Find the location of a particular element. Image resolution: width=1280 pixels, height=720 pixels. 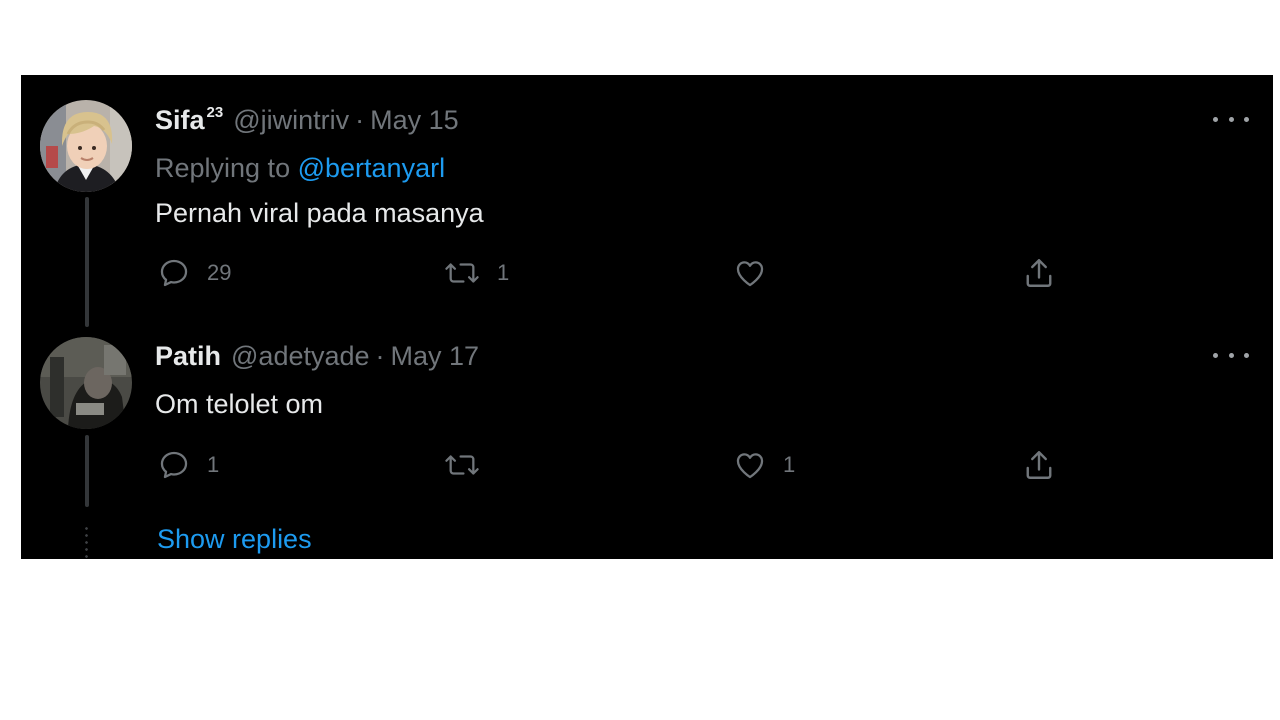

tweet-text: Pernah viral pada masanya is located at coordinates (319, 213).